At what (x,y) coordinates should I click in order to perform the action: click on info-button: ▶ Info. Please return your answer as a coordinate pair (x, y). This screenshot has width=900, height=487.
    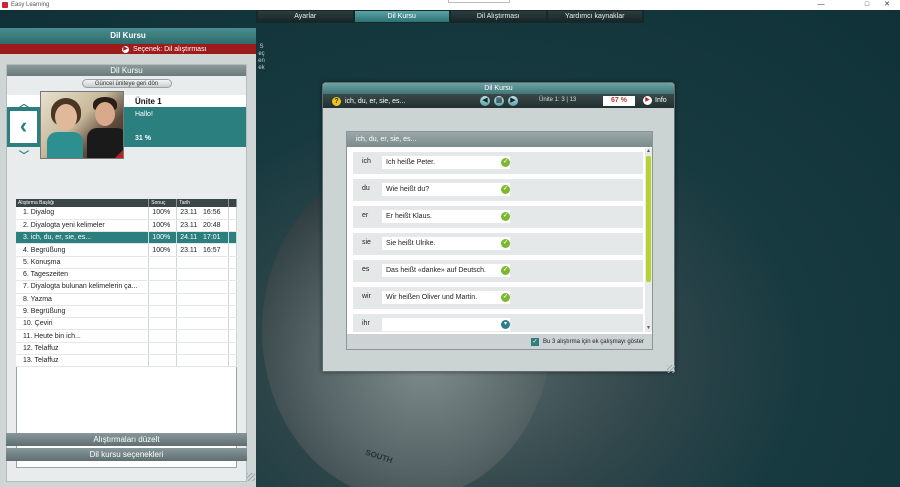
    Looking at the image, I should click on (655, 100).